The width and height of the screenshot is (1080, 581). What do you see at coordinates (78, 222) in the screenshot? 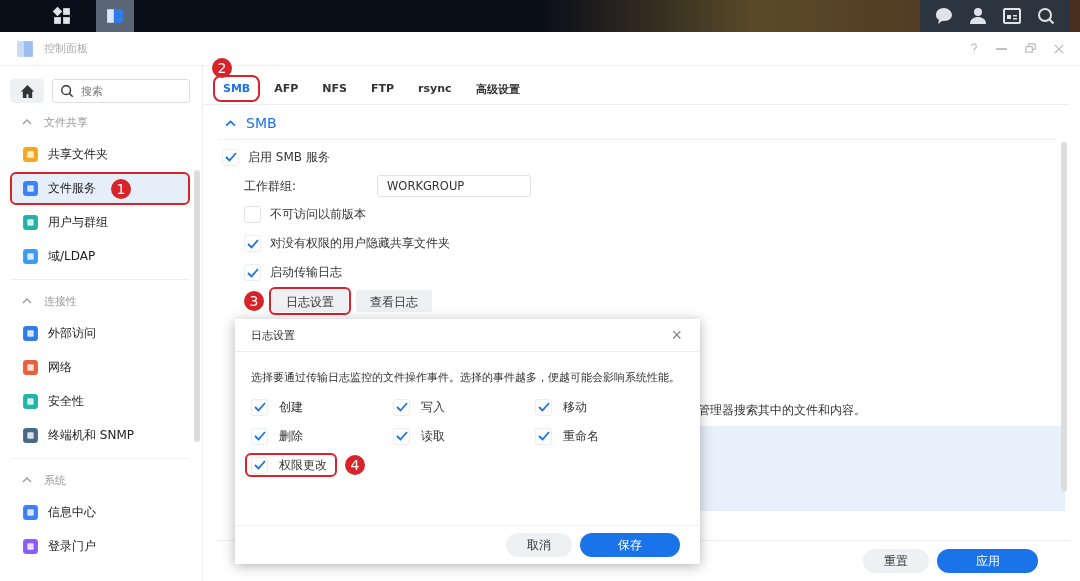
I see `item-label: 用户与群组` at bounding box center [78, 222].